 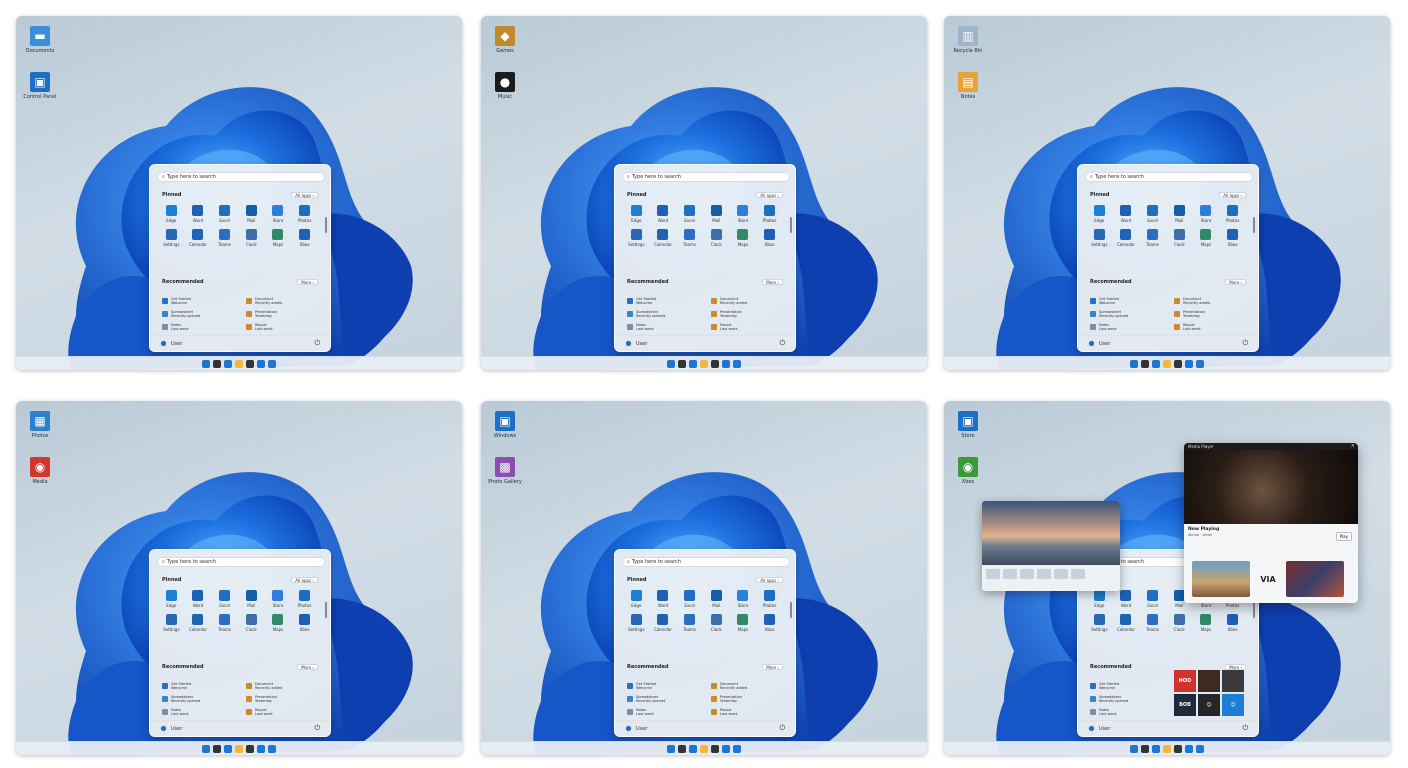 What do you see at coordinates (1353, 446) in the screenshot?
I see `close-icon: ×` at bounding box center [1353, 446].